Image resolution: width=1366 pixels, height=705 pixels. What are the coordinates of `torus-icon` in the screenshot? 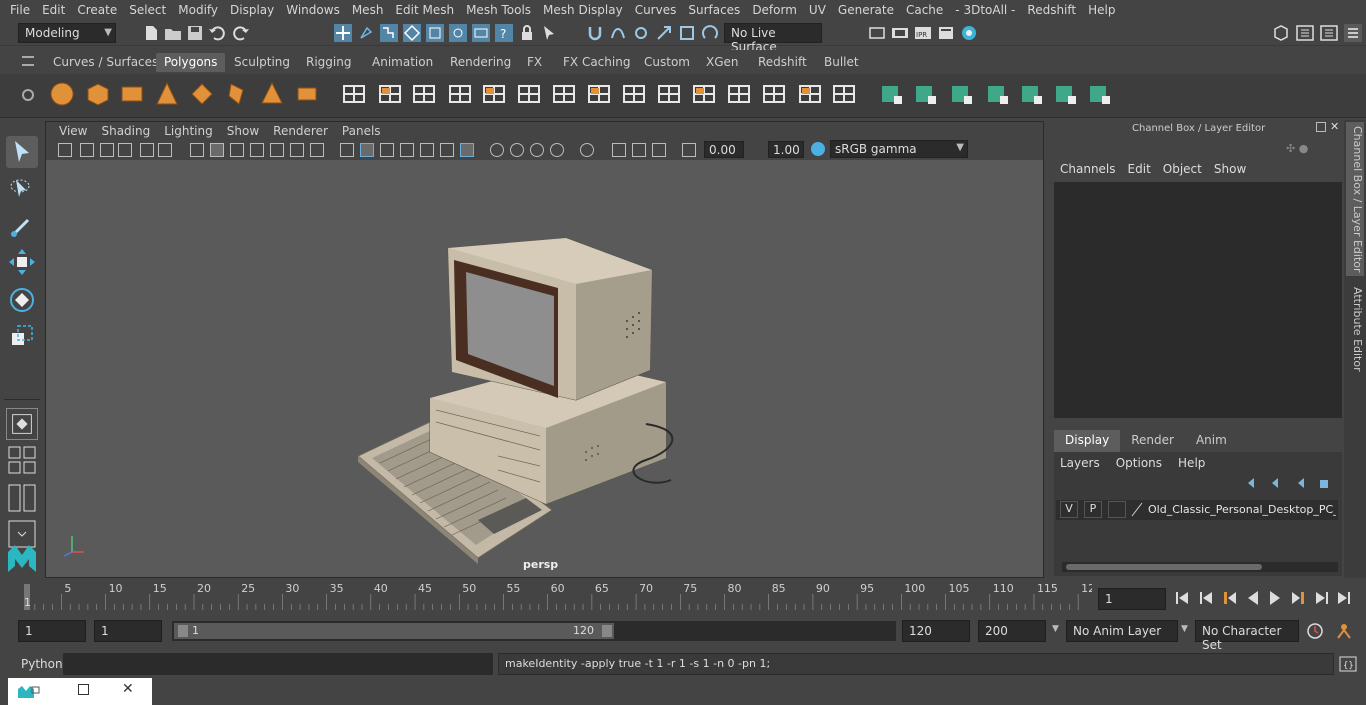 It's located at (237, 94).